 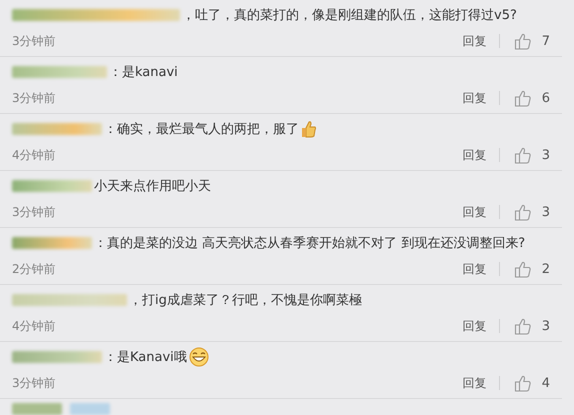 I want to click on grin-icon, so click(x=198, y=357).